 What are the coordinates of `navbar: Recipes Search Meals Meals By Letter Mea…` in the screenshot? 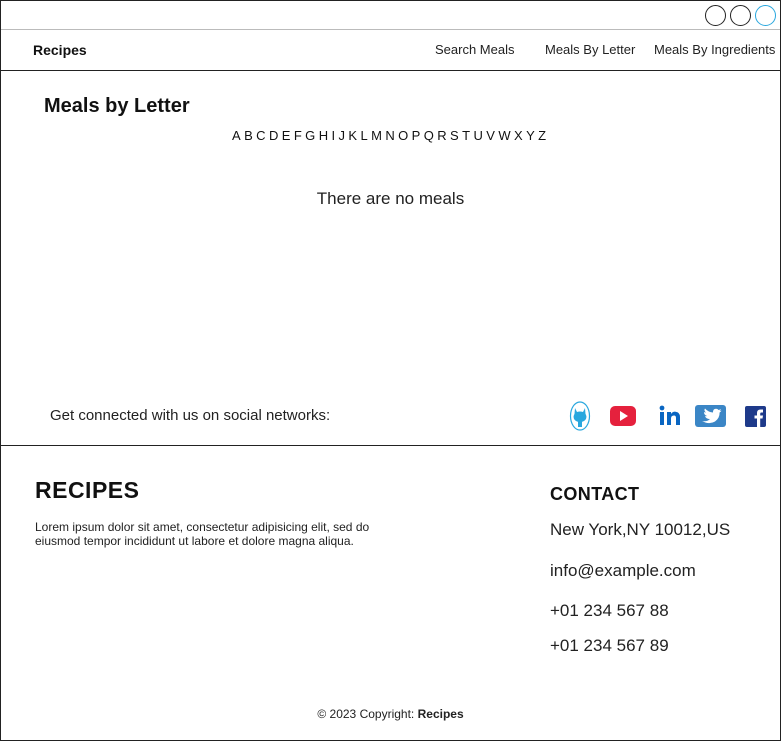 It's located at (390, 50).